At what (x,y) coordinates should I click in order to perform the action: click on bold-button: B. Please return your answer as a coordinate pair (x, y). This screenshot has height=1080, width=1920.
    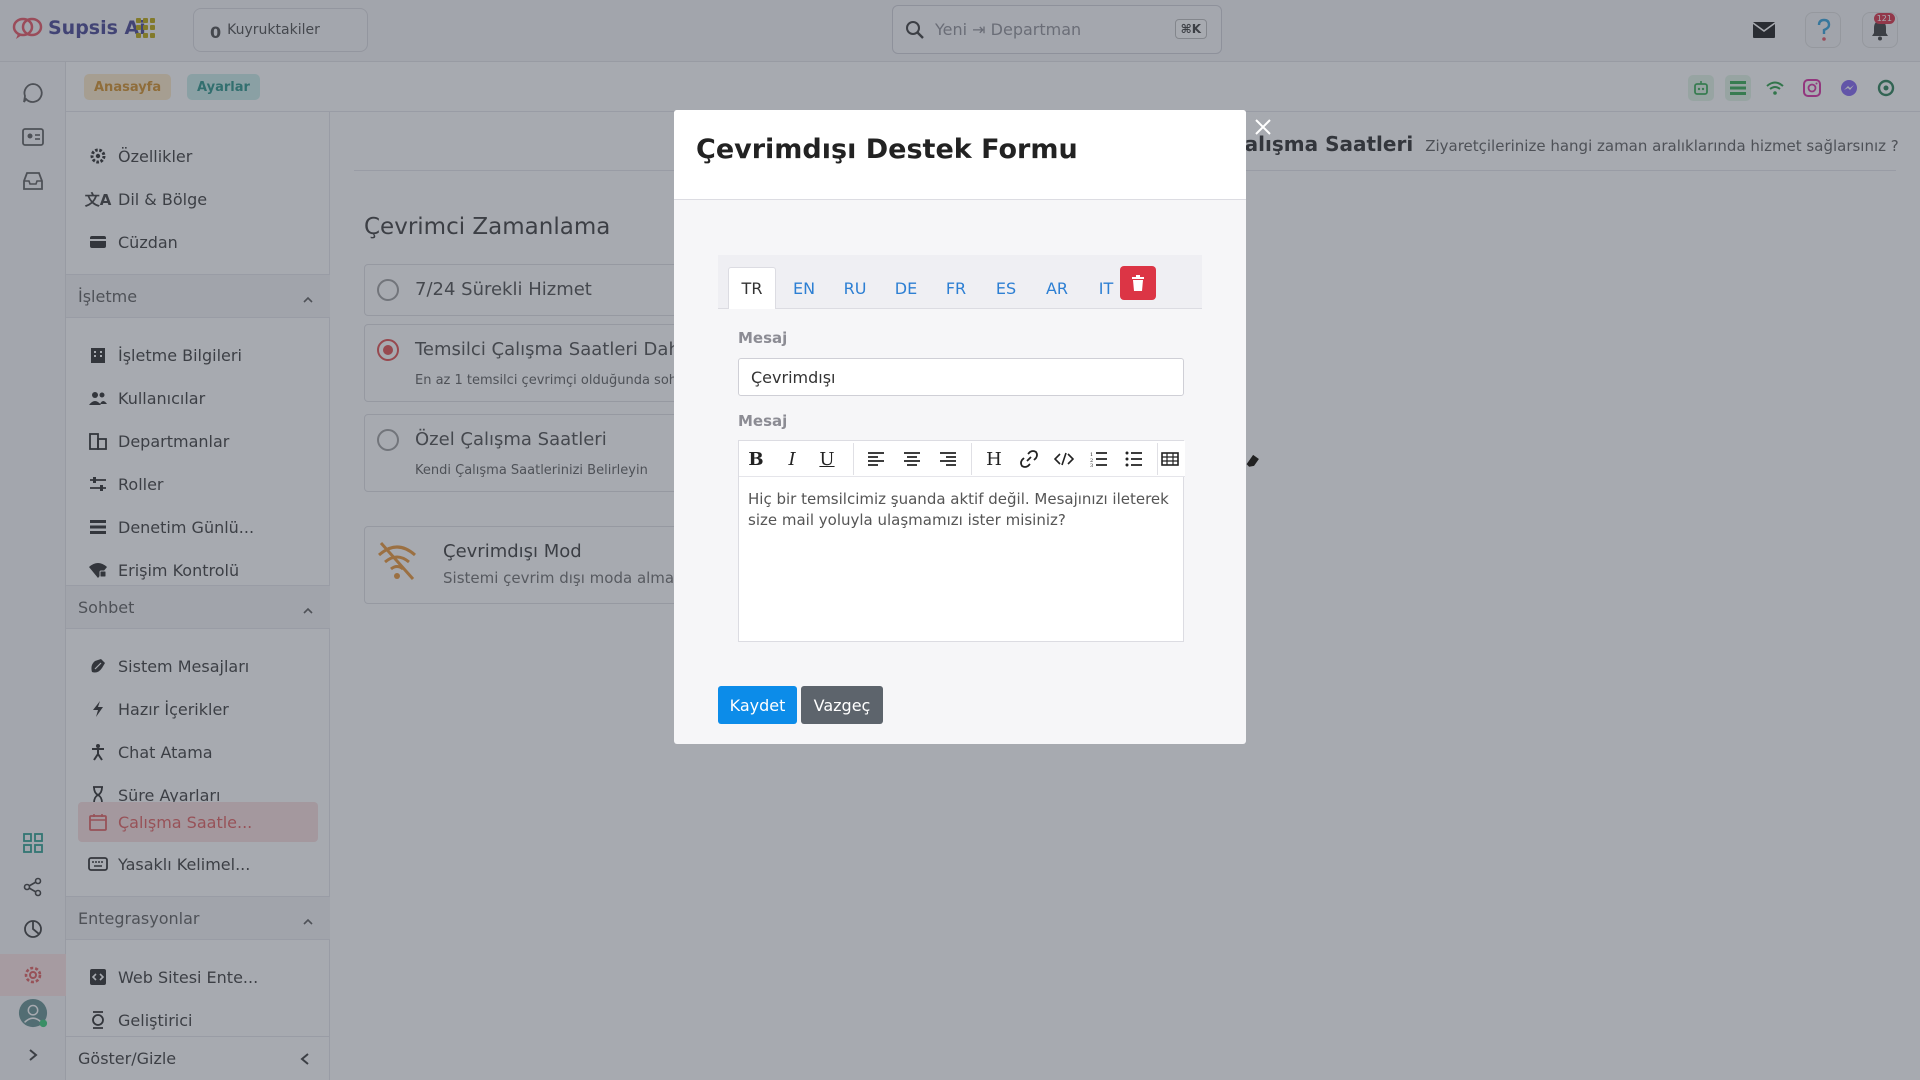
    Looking at the image, I should click on (756, 459).